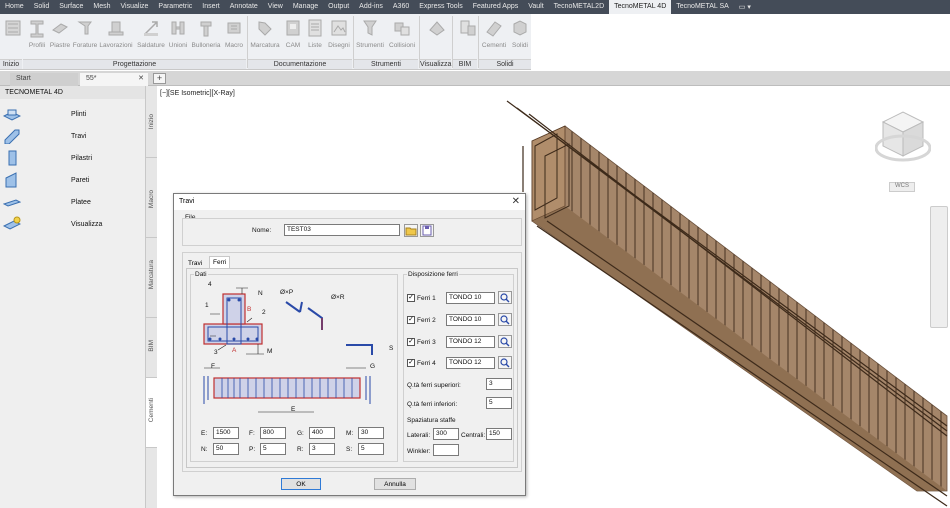 The image size is (950, 508). Describe the element at coordinates (520, 38) in the screenshot. I see `solidi-button: Solidi` at that location.